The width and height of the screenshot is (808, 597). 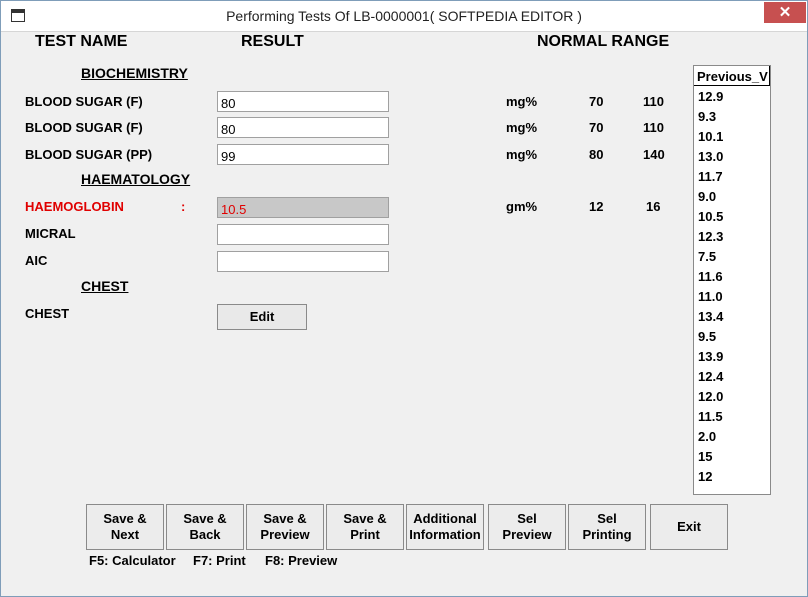 I want to click on exit-button: Exit, so click(x=689, y=527).